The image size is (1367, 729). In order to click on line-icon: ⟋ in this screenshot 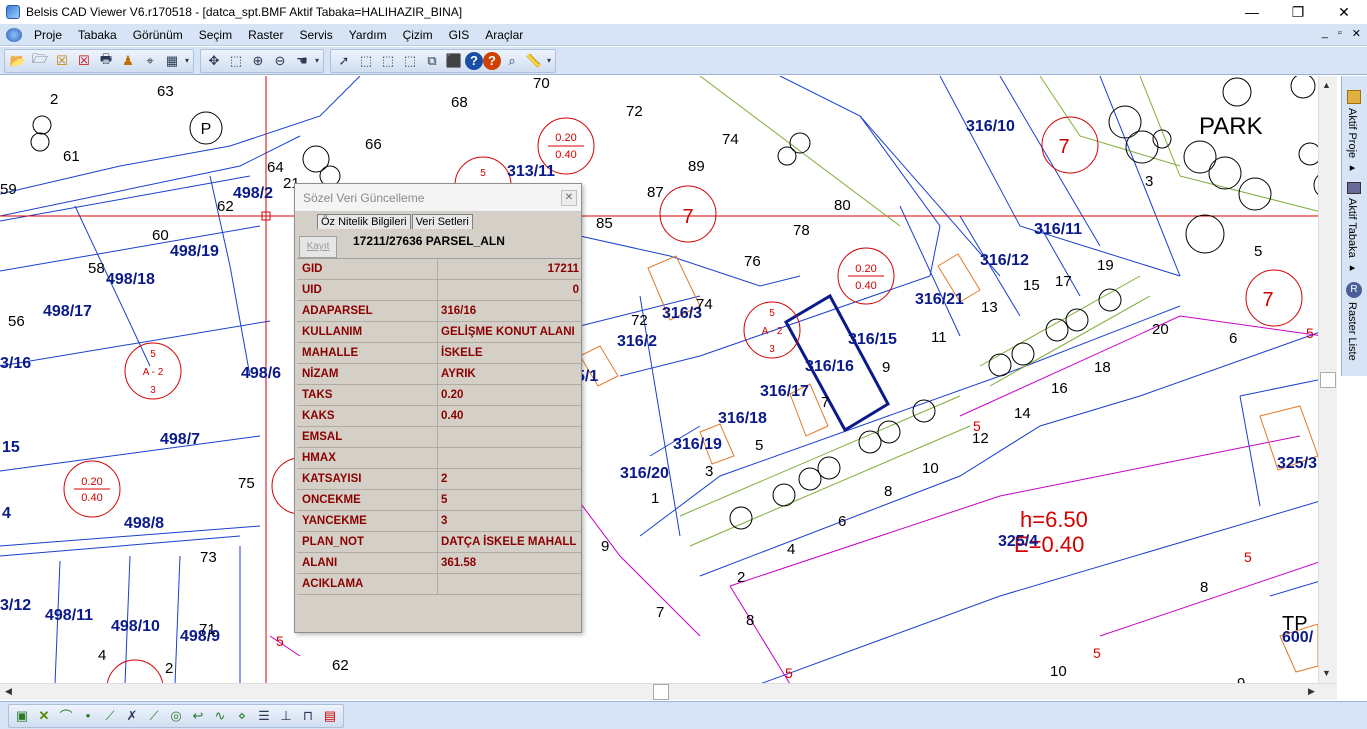, I will do `click(110, 716)`.